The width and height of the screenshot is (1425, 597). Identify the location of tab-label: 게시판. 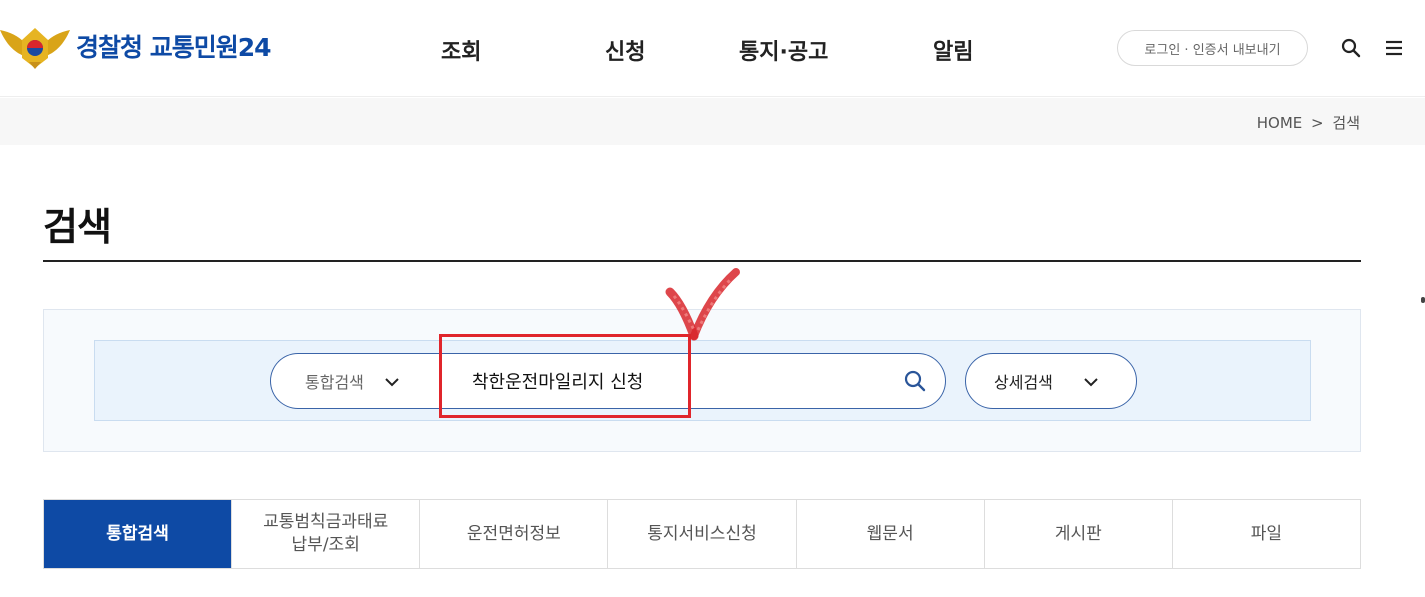
(1078, 533).